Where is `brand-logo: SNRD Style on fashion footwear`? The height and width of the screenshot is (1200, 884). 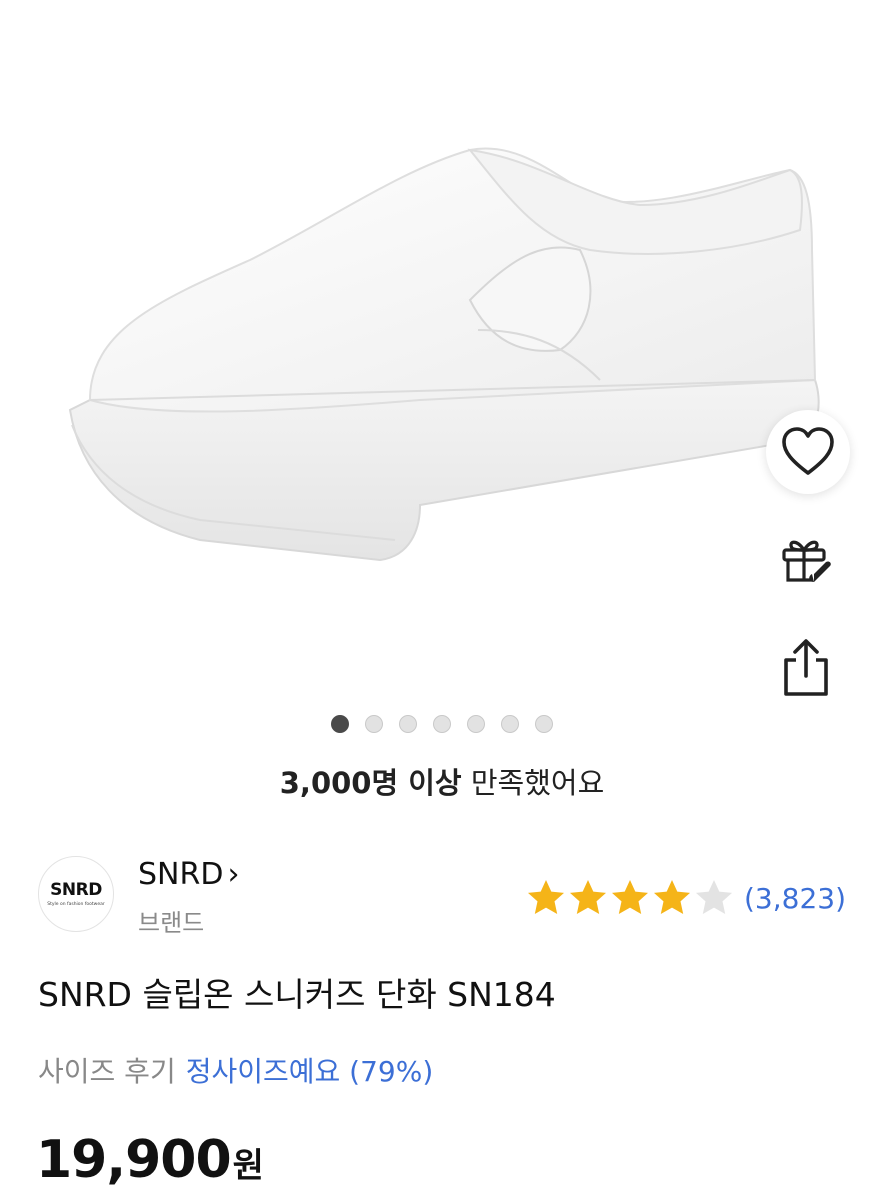
brand-logo: SNRD Style on fashion footwear is located at coordinates (76, 894).